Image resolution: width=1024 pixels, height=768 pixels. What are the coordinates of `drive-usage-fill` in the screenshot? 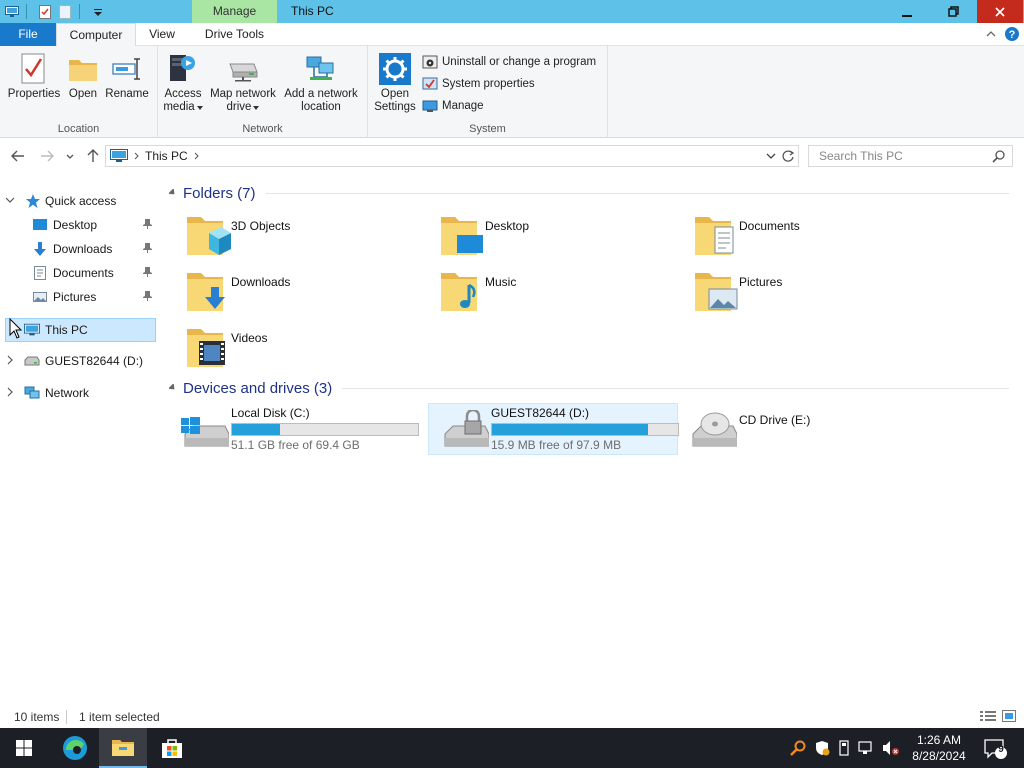 It's located at (256, 429).